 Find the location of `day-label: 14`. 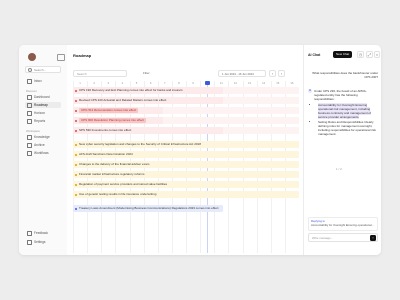

day-label: 14 is located at coordinates (264, 83).